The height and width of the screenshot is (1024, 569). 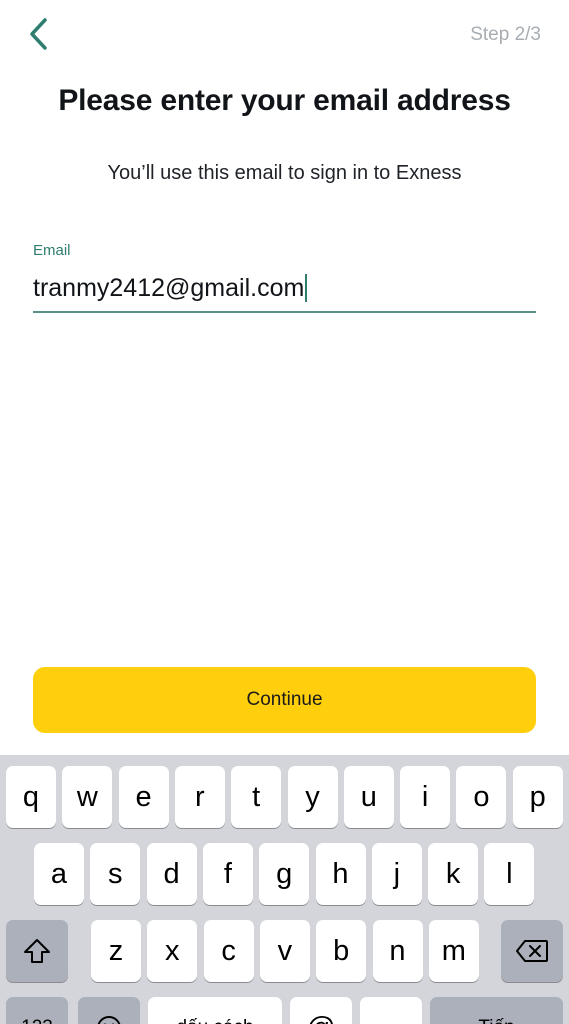 I want to click on numbers-key: 123, so click(x=37, y=1010).